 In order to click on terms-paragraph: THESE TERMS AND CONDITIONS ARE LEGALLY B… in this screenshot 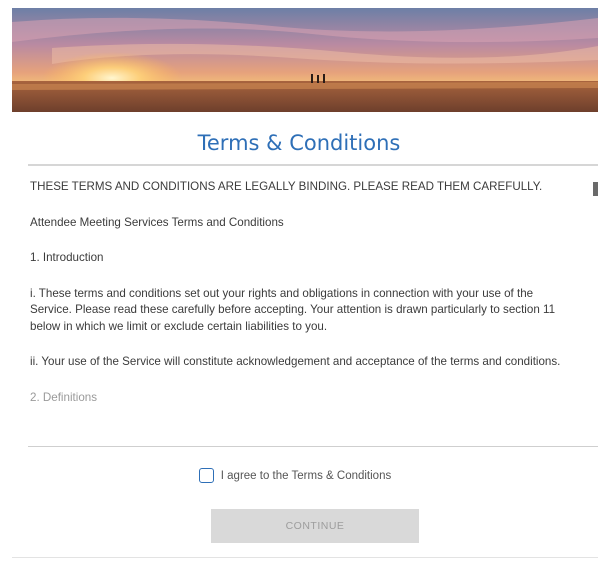, I will do `click(286, 186)`.